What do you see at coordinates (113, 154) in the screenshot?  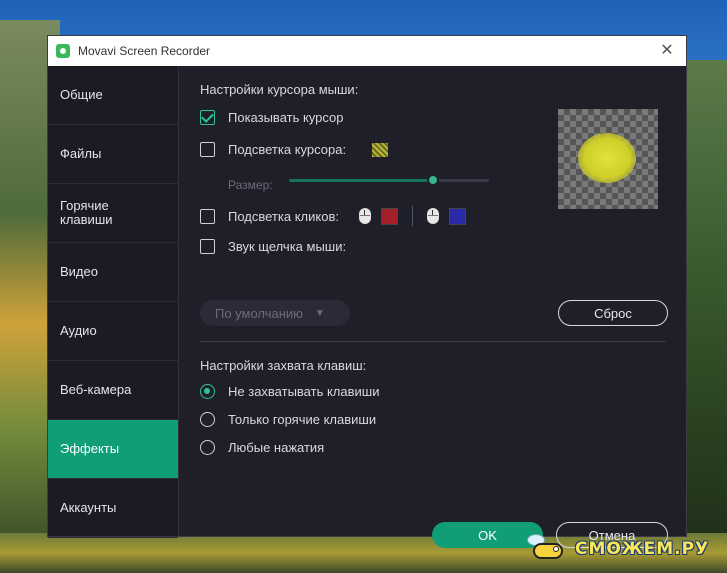 I see `sidebar-item-files: Файлы` at bounding box center [113, 154].